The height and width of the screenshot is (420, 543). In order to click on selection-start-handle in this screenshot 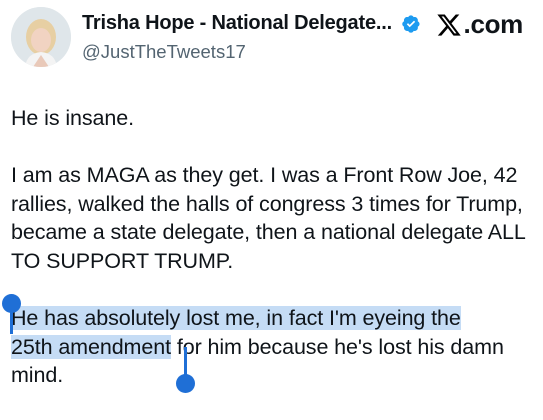, I will do `click(12, 314)`.